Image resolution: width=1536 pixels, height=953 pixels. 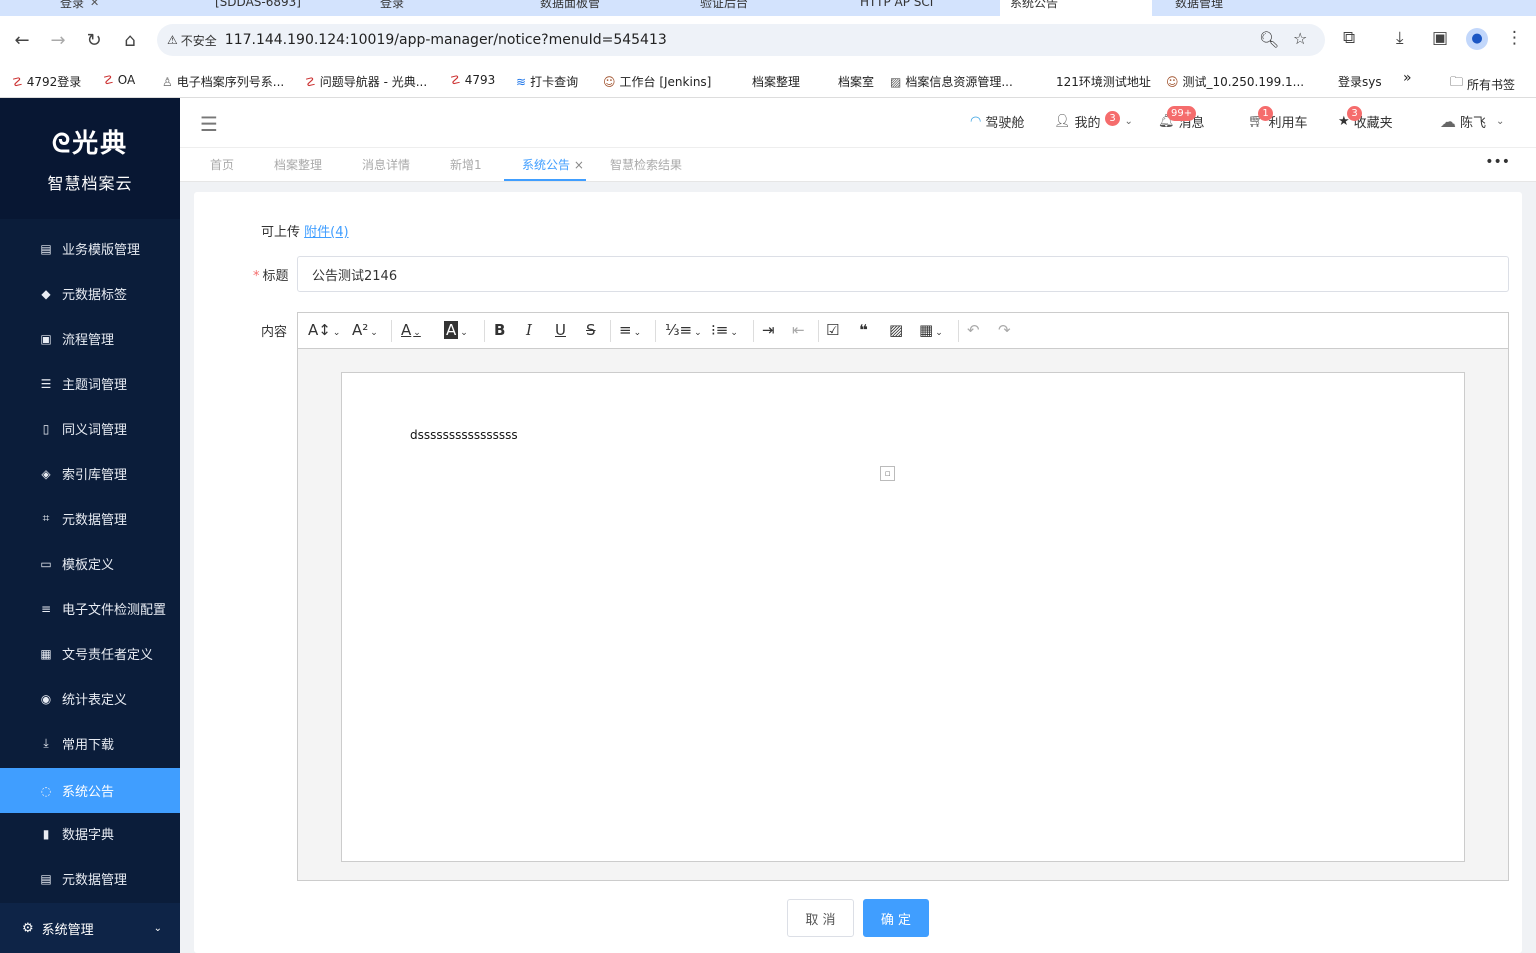 What do you see at coordinates (94, 40) in the screenshot?
I see `reload-icon: ↻` at bounding box center [94, 40].